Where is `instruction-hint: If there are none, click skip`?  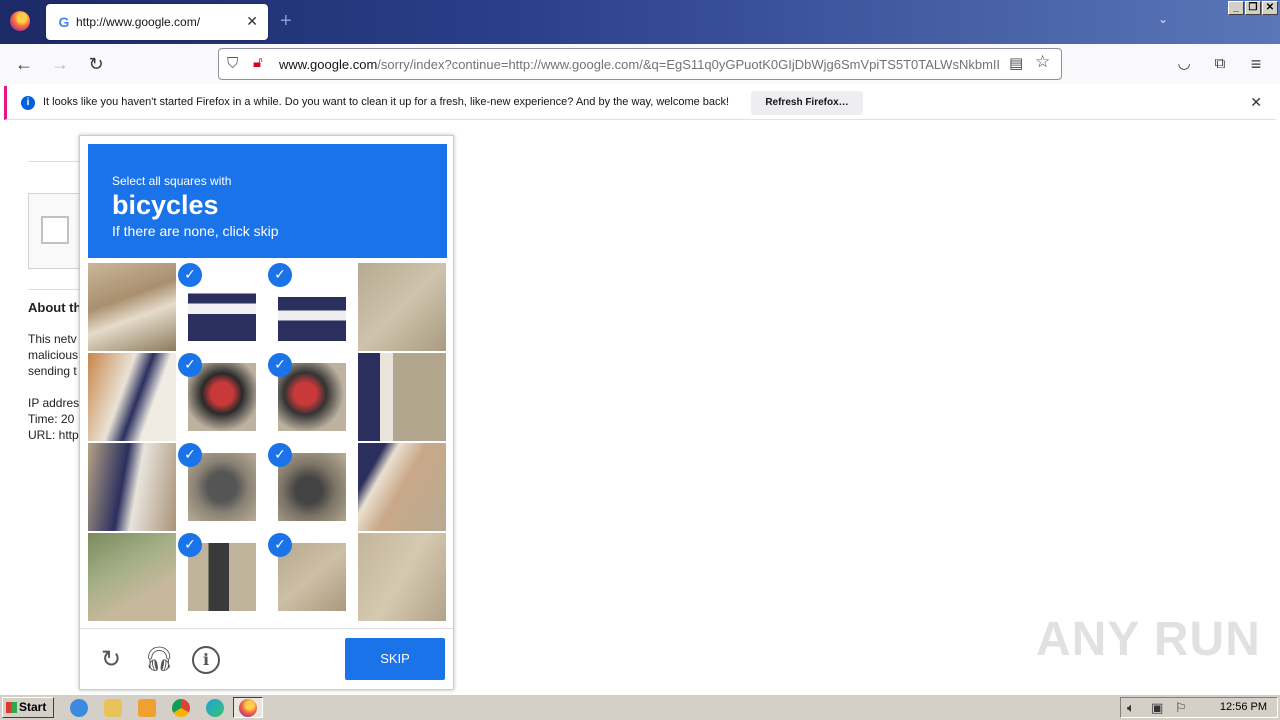 instruction-hint: If there are none, click skip is located at coordinates (195, 231).